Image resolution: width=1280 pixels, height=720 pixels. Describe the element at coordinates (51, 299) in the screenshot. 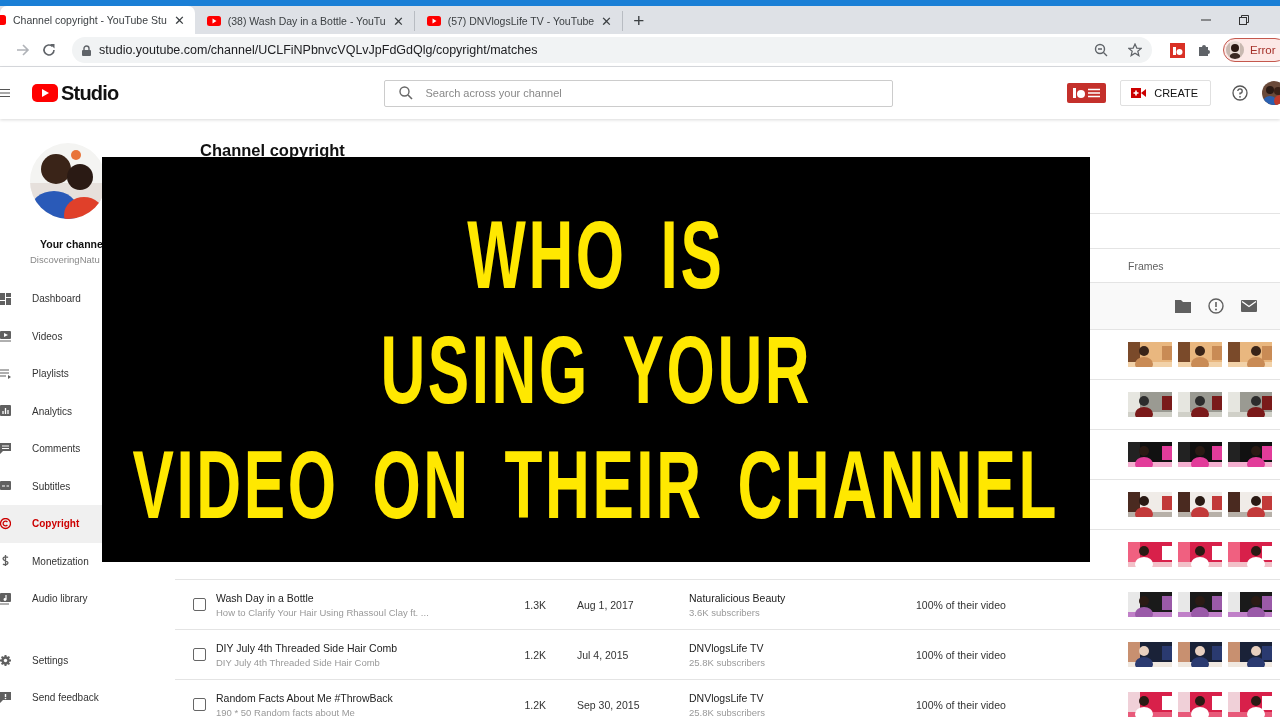

I see `sidebar-item: Dashboard` at that location.